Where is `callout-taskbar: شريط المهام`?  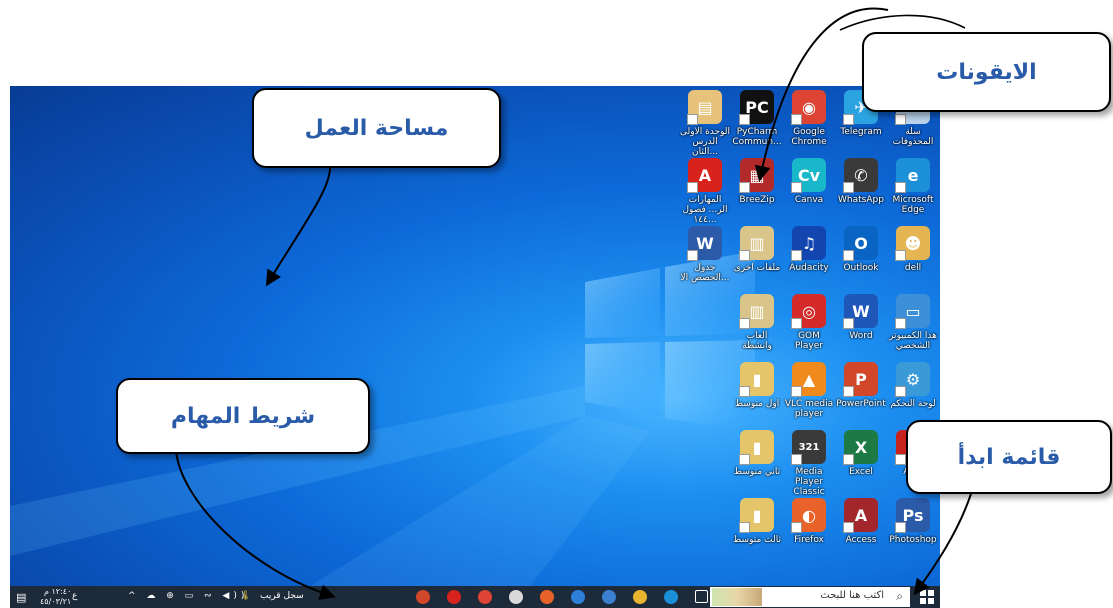 callout-taskbar: شريط المهام is located at coordinates (243, 416).